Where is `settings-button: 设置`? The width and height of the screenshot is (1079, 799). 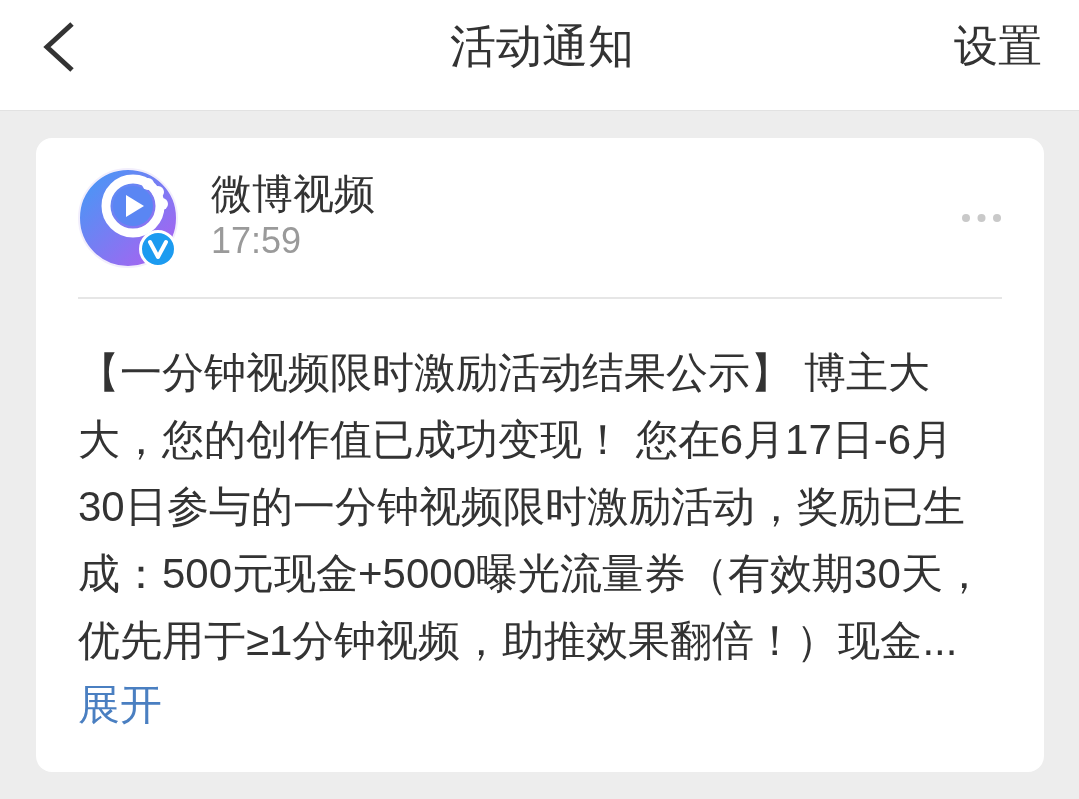 settings-button: 设置 is located at coordinates (998, 46).